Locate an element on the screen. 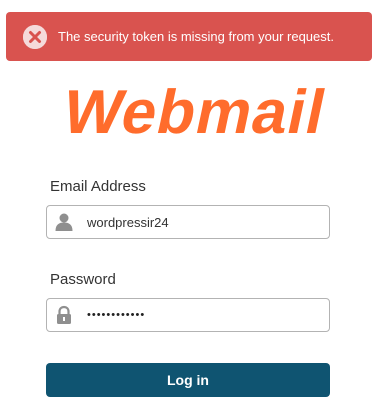 Image resolution: width=379 pixels, height=414 pixels. email-field is located at coordinates (188, 222).